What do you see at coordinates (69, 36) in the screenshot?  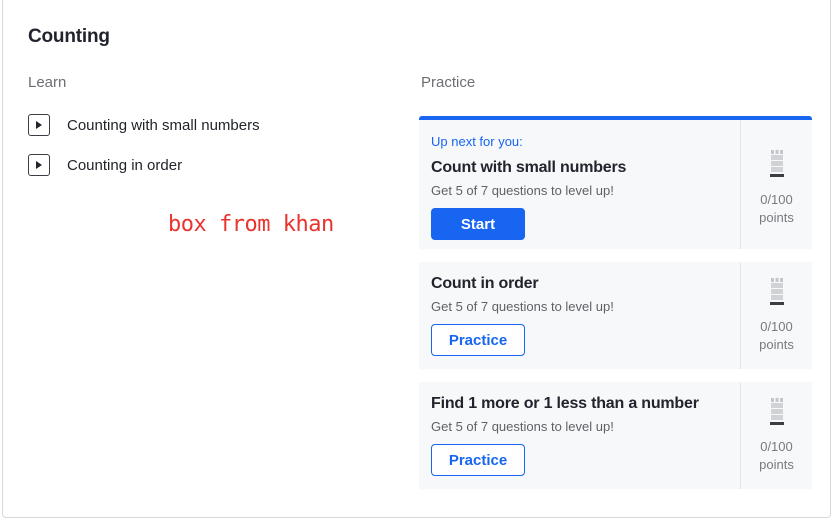 I see `section-title: Counting` at bounding box center [69, 36].